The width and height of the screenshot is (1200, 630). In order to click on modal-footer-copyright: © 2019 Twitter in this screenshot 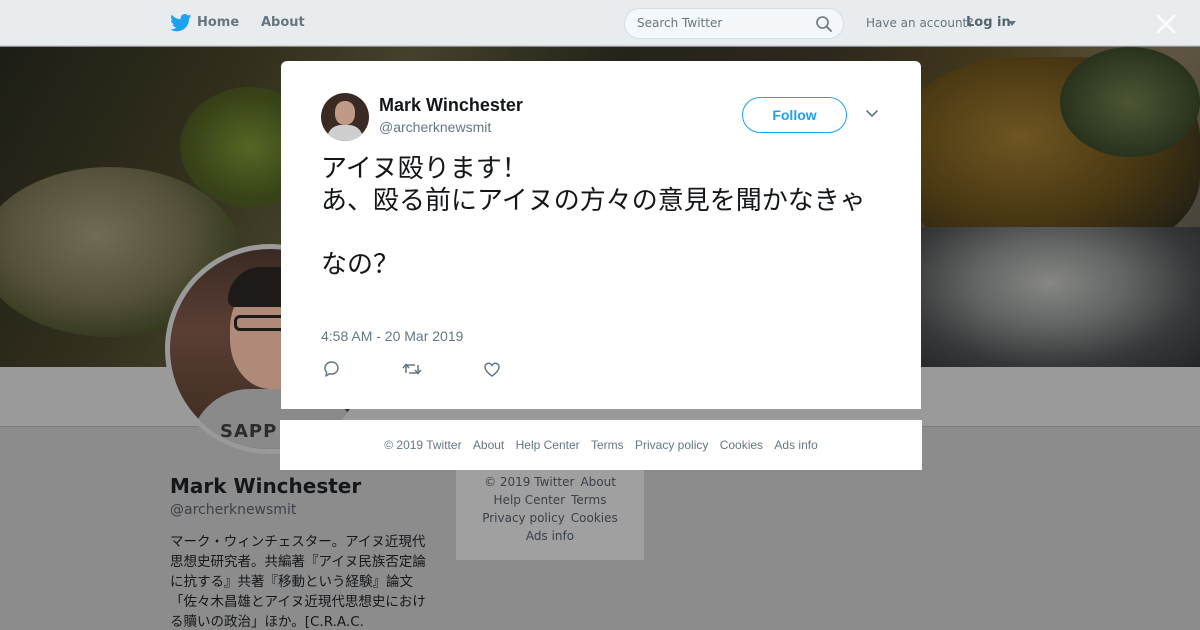, I will do `click(423, 445)`.